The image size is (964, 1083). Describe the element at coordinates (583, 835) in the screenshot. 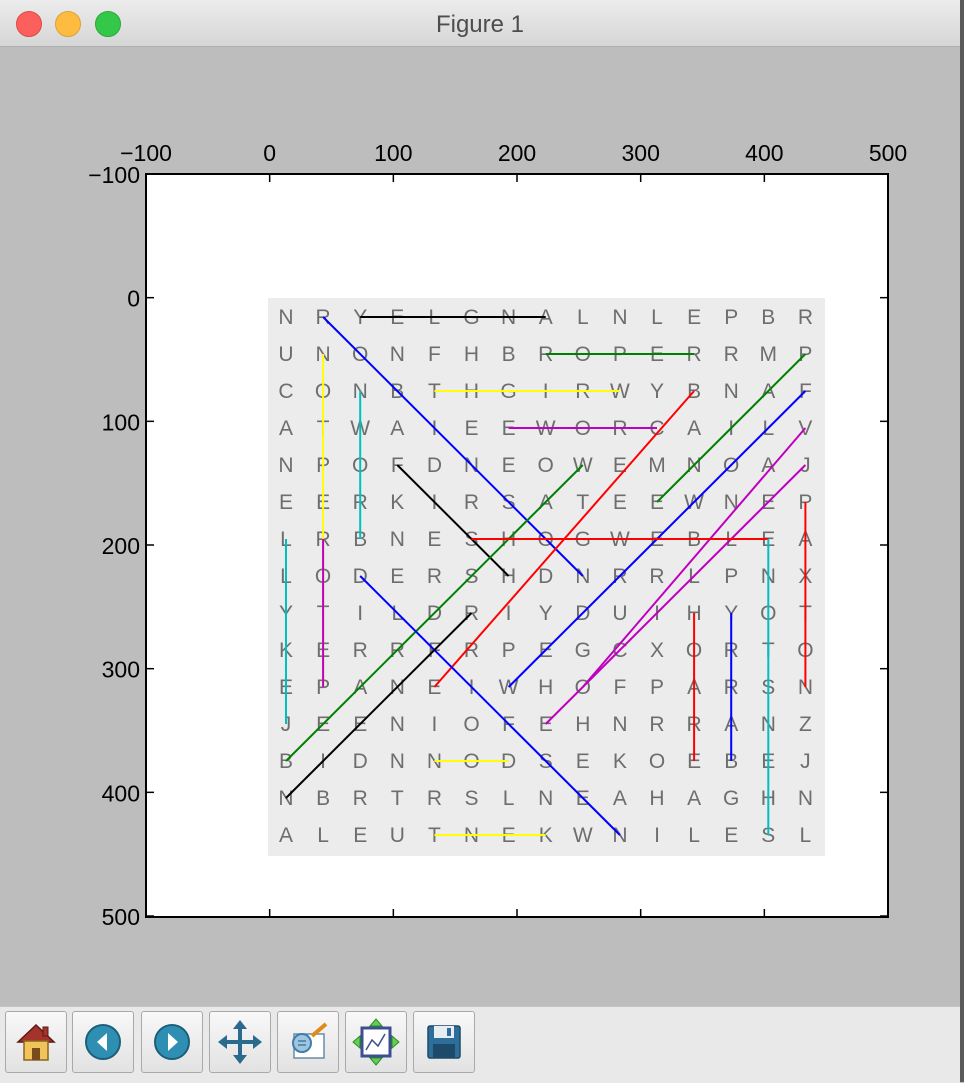

I see `grid-letter: W` at that location.